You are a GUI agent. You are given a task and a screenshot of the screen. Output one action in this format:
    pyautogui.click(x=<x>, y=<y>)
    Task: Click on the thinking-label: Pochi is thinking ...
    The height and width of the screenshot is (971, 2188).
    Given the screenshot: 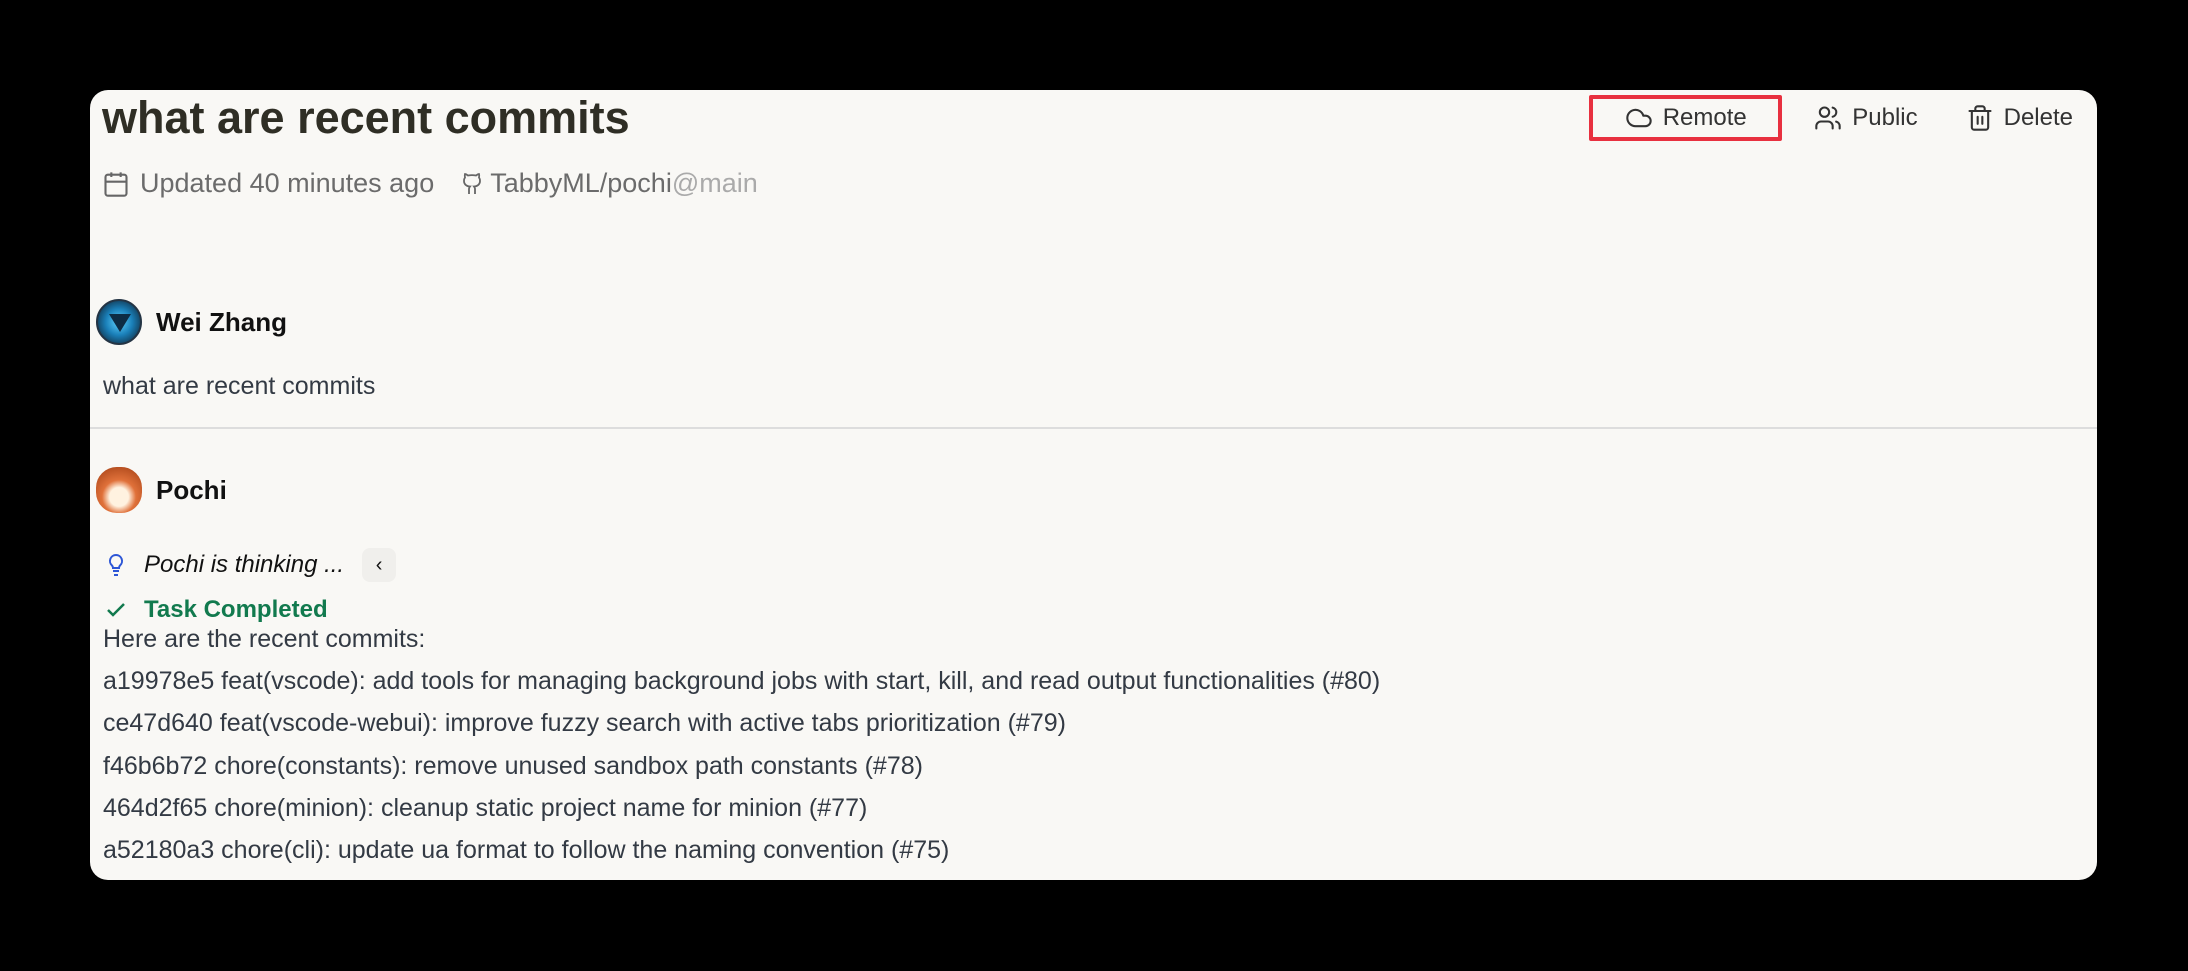 What is the action you would take?
    pyautogui.click(x=244, y=564)
    